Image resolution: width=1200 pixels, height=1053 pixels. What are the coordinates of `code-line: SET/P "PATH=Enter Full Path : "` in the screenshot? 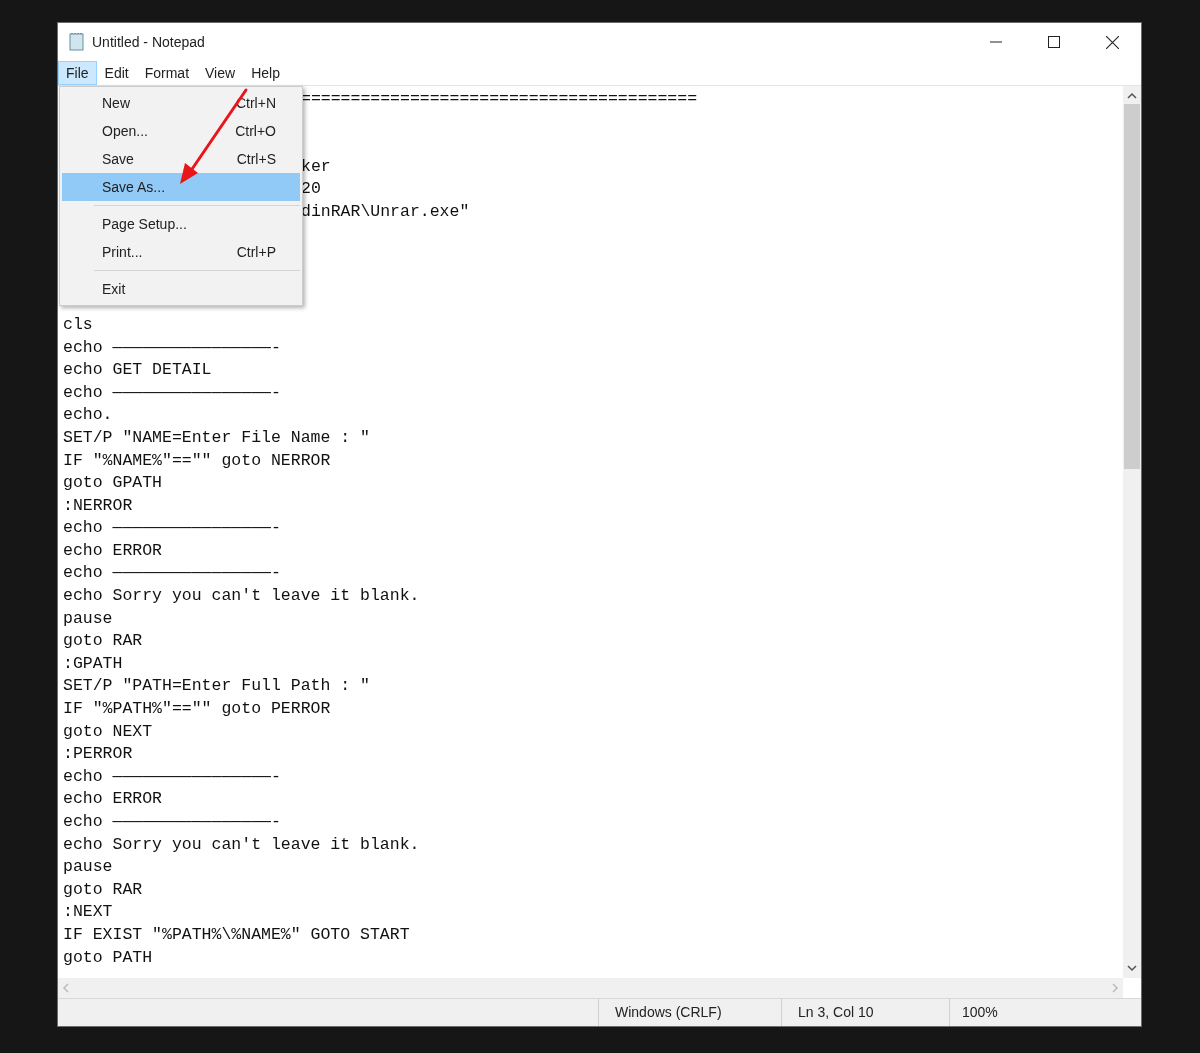 It's located at (216, 686).